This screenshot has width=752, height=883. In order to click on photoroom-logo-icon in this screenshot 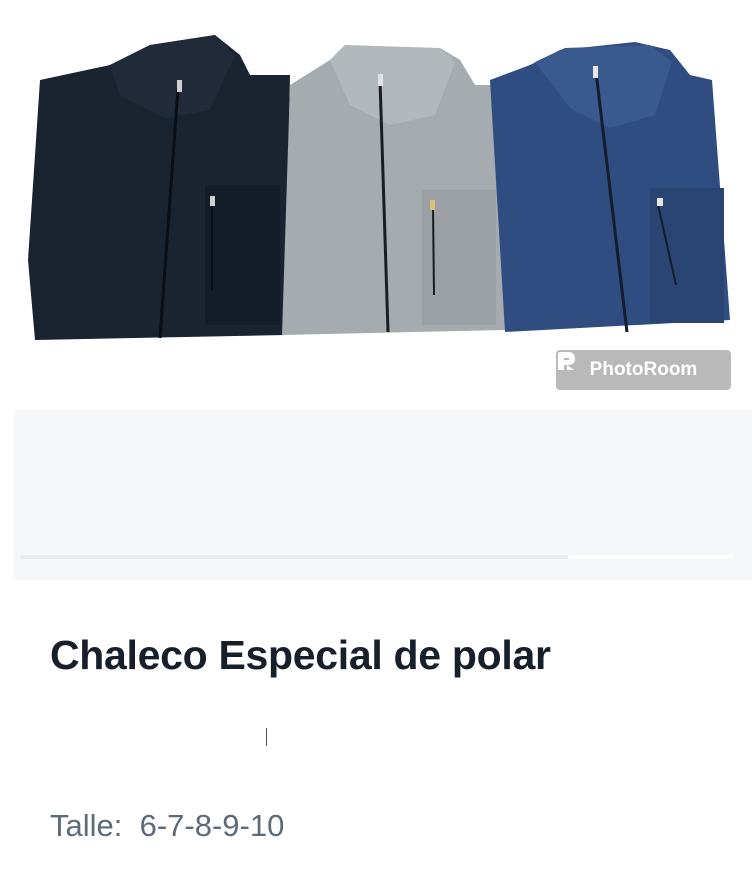, I will do `click(566, 361)`.